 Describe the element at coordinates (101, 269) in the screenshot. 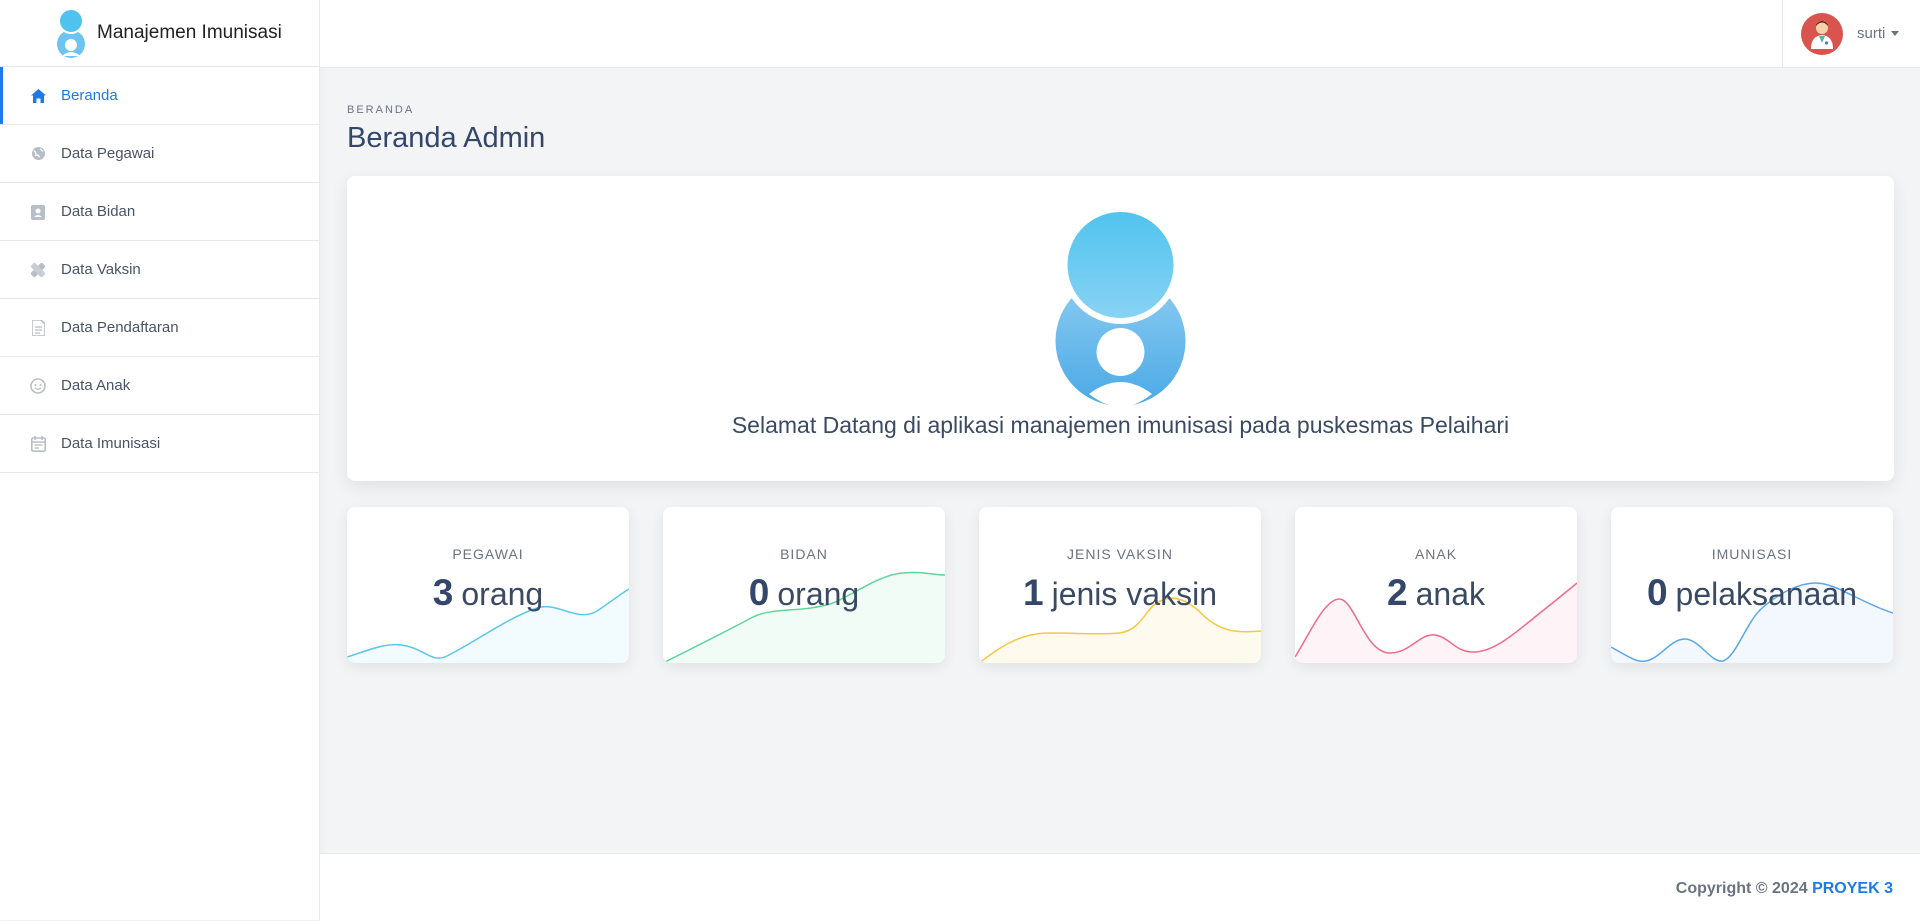

I see `sidebar-item-label: Data Vaksin` at that location.